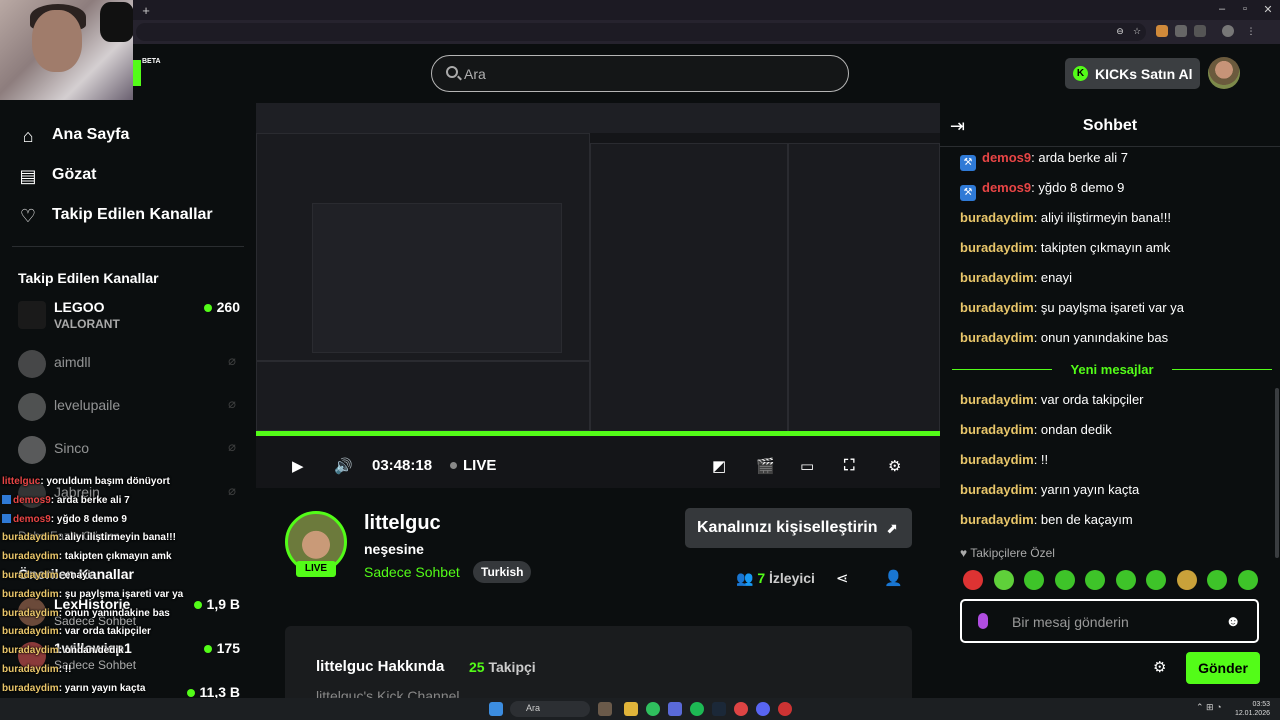  Describe the element at coordinates (207, 649) in the screenshot. I see `live-dot-icon` at that location.